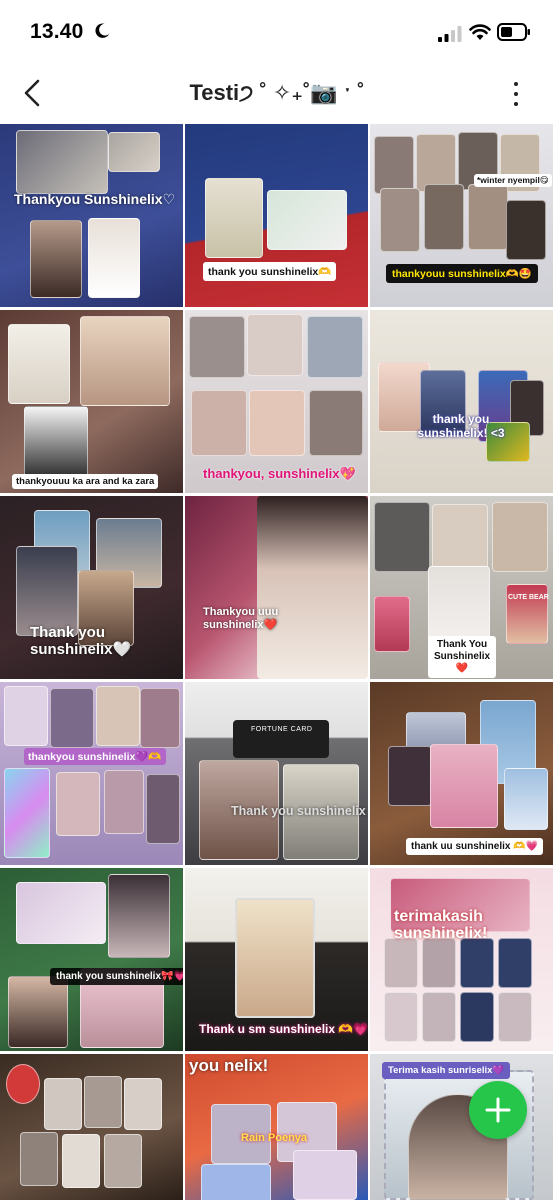 The image size is (554, 1200). I want to click on grid-tile: Thank you sunshinelix🤍, so click(91, 587).